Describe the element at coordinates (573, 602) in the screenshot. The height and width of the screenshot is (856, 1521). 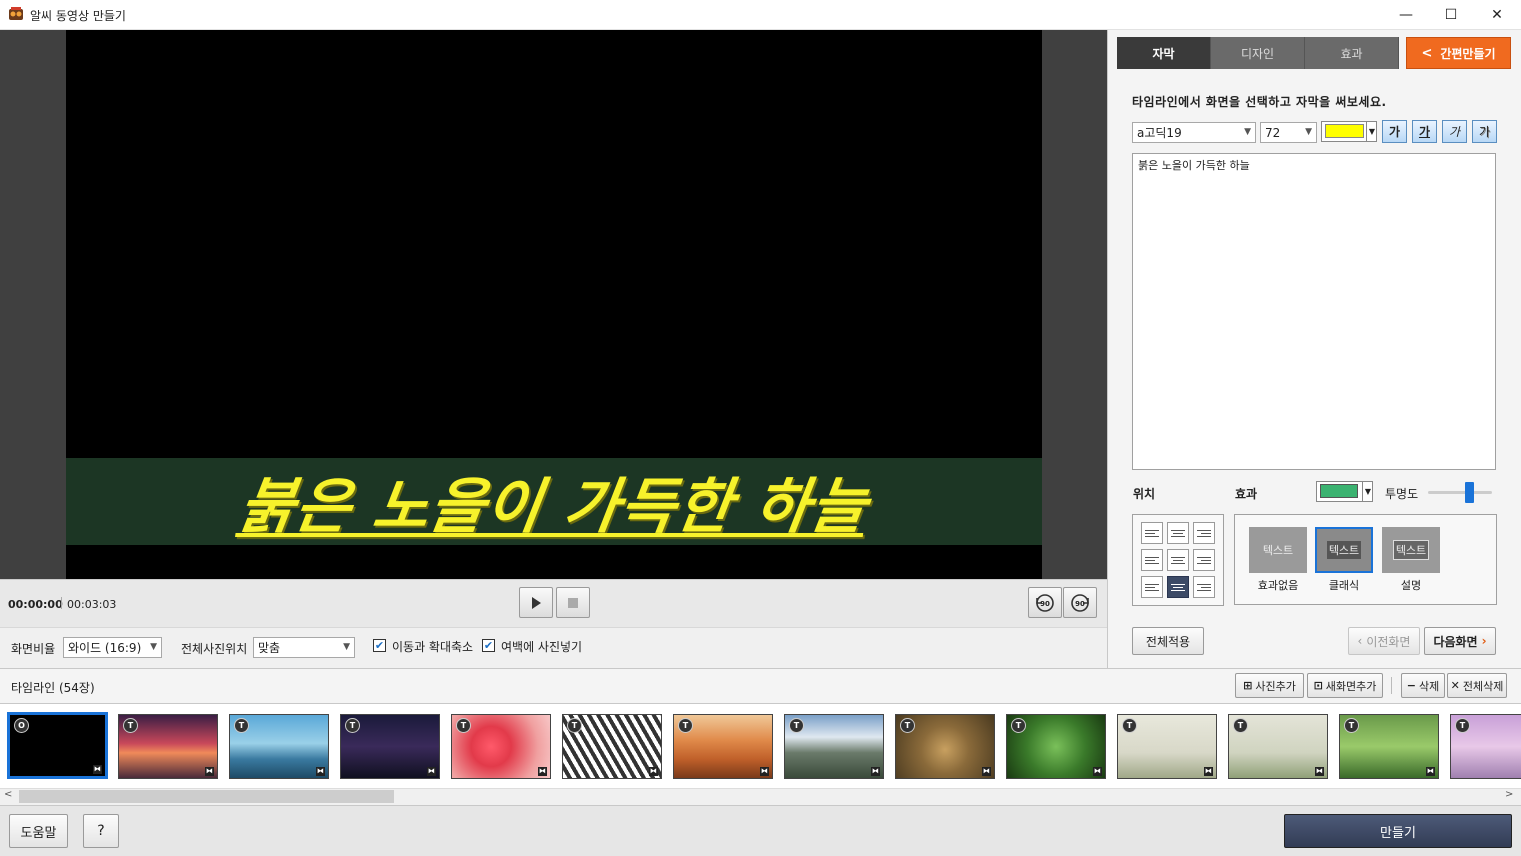
I see `stop-button` at that location.